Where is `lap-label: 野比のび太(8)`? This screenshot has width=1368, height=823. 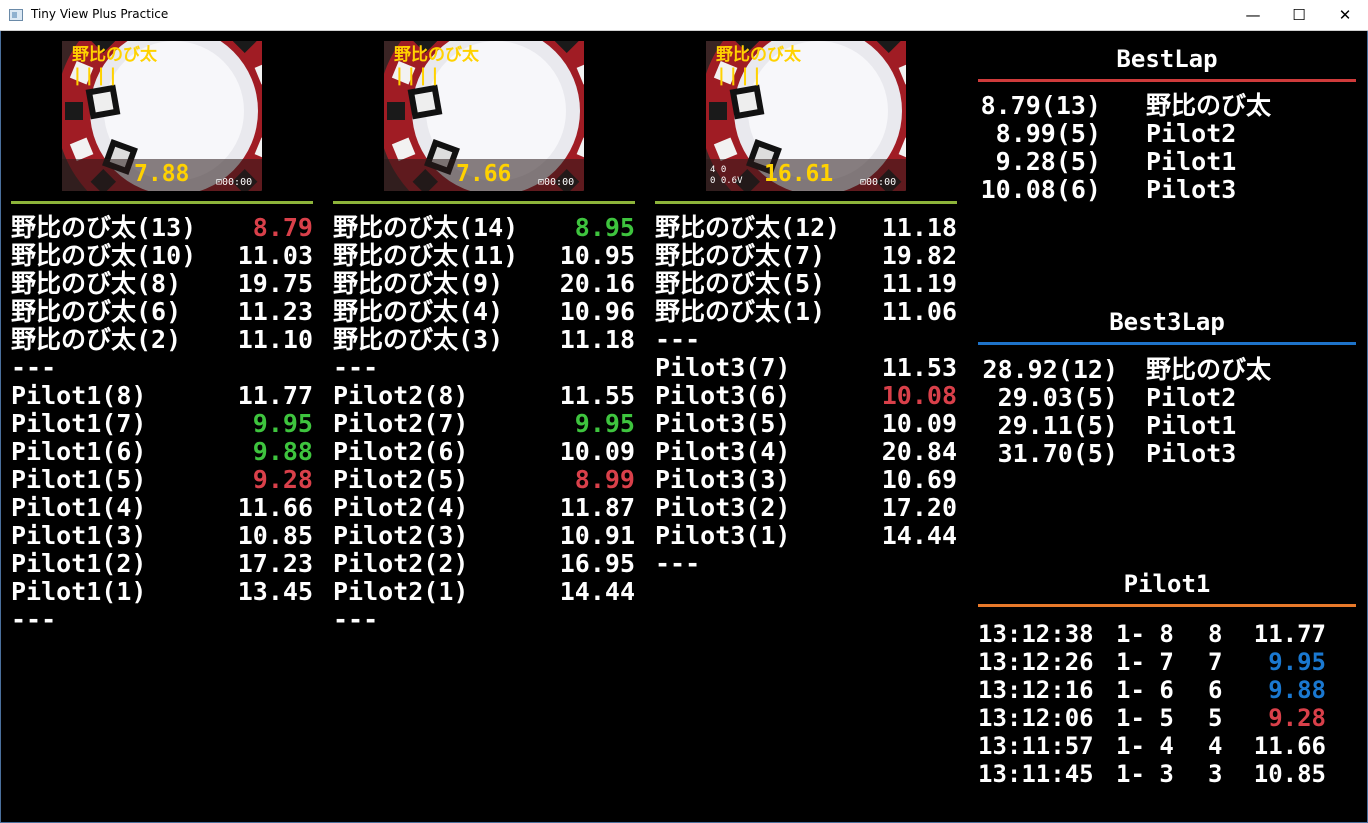
lap-label: 野比のび太(8) is located at coordinates (96, 283).